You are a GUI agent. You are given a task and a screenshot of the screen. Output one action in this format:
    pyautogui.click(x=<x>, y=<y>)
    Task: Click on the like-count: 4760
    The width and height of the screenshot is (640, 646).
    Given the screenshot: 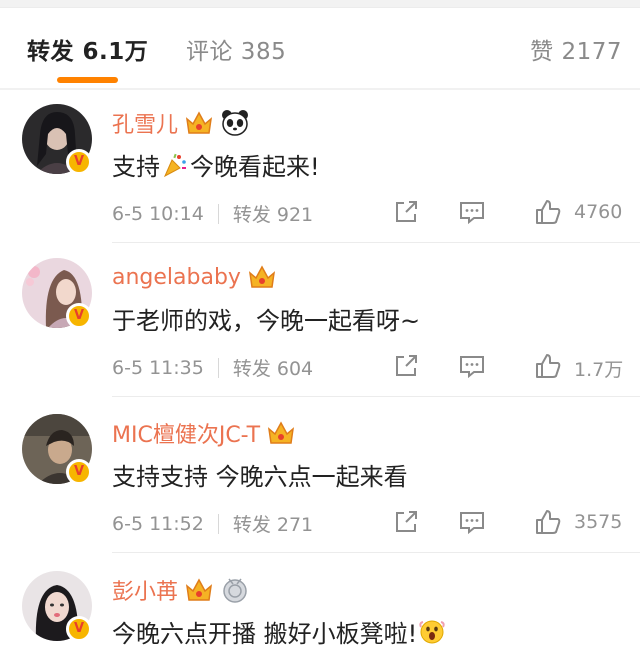 What is the action you would take?
    pyautogui.click(x=598, y=212)
    